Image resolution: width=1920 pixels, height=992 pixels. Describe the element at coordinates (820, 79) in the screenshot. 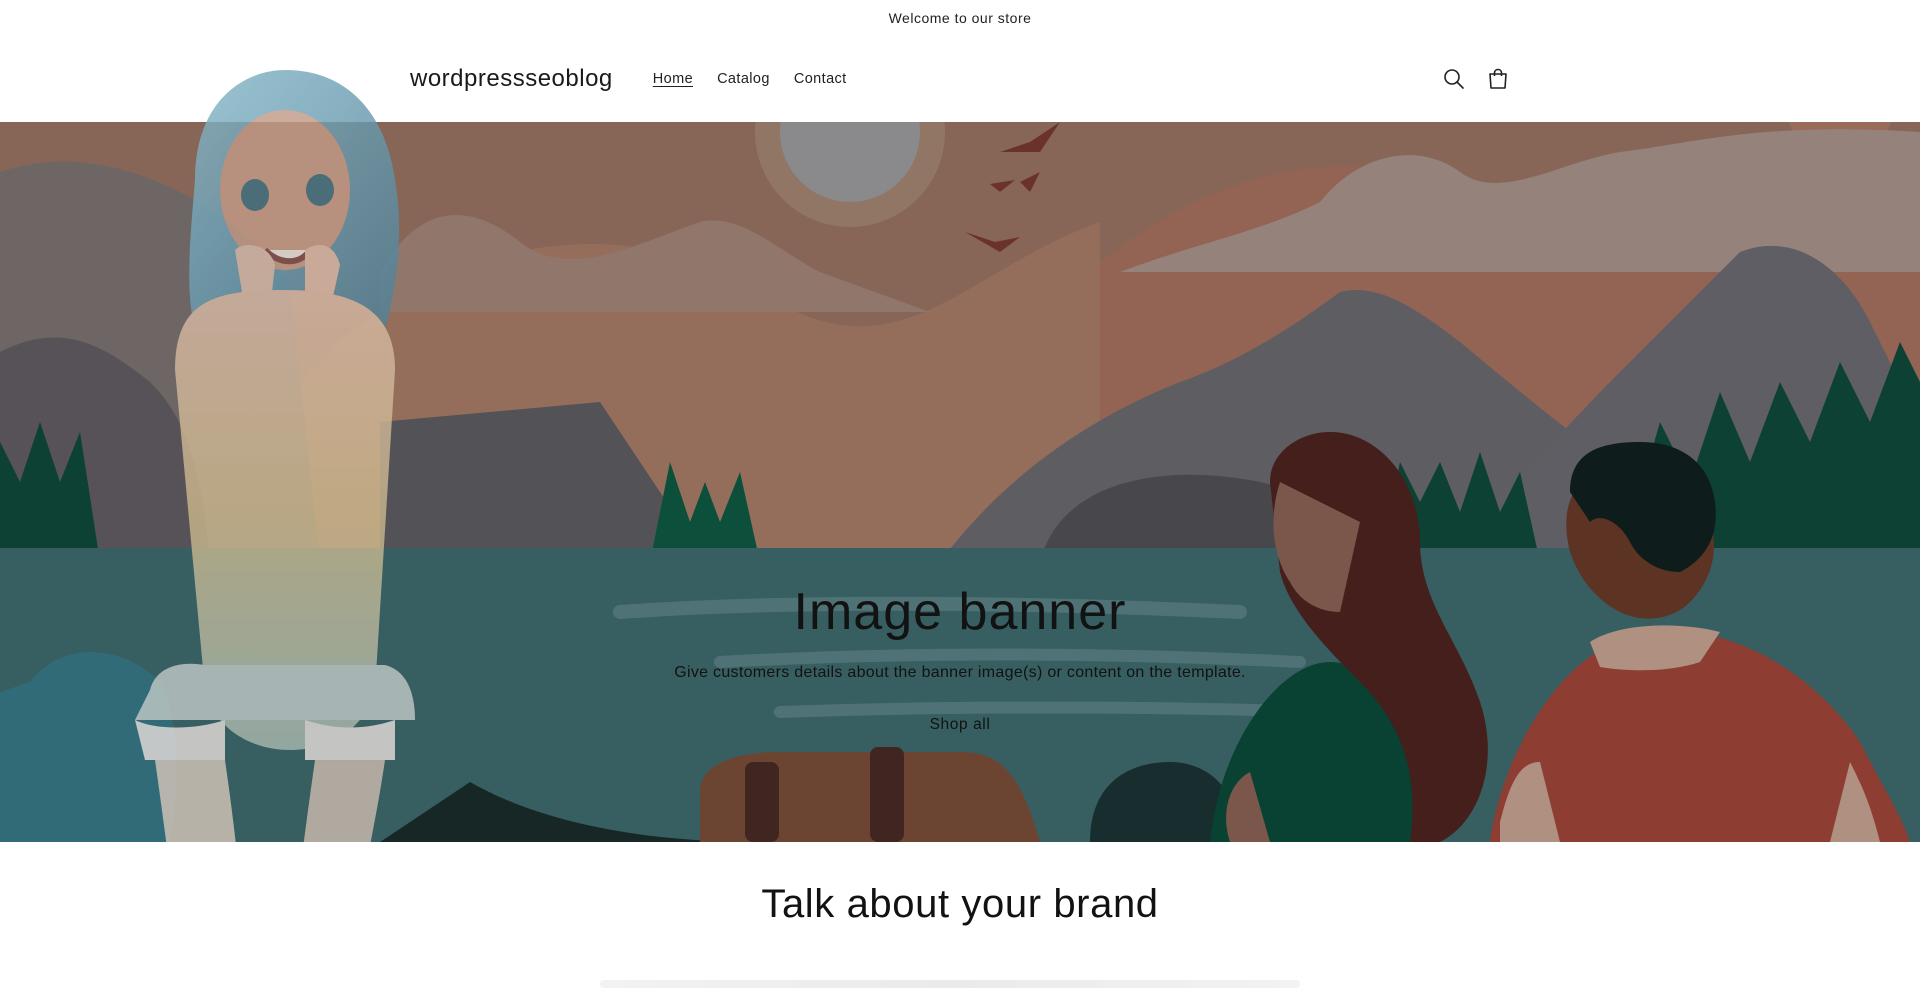

I see `nav-contact: Contact` at that location.